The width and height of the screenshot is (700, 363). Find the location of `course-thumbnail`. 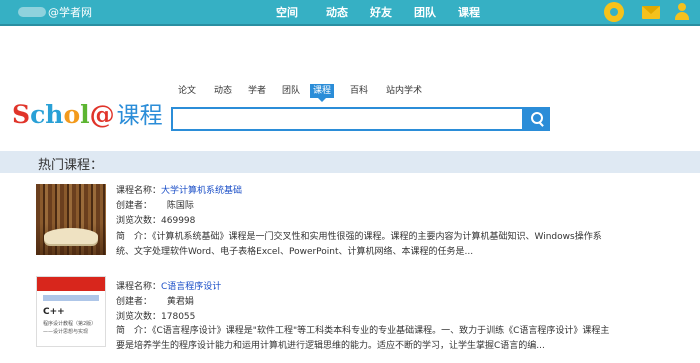

course-thumbnail is located at coordinates (71, 219).